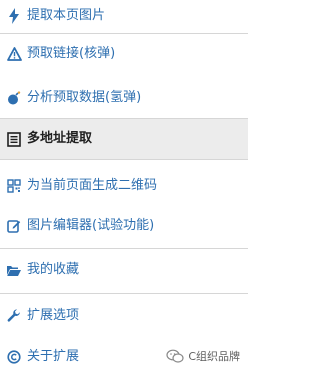  I want to click on menu-item-generate-qrcode: 为当前页面生成二维码, so click(124, 186).